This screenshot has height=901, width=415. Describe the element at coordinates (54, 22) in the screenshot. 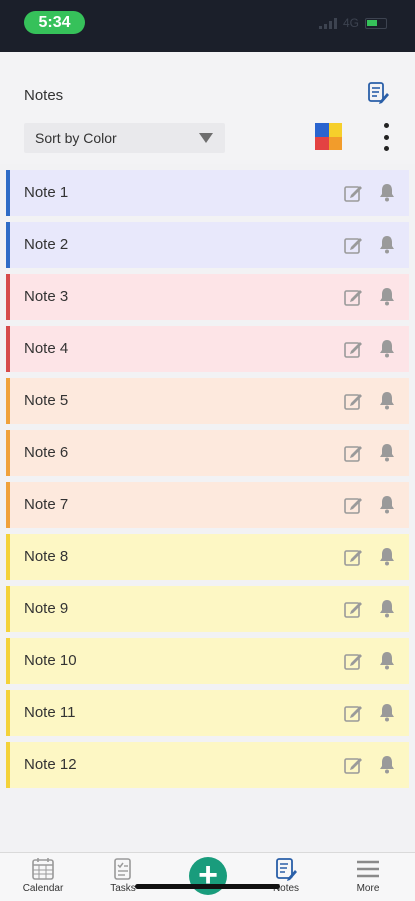

I see `time-display: 5:34` at that location.